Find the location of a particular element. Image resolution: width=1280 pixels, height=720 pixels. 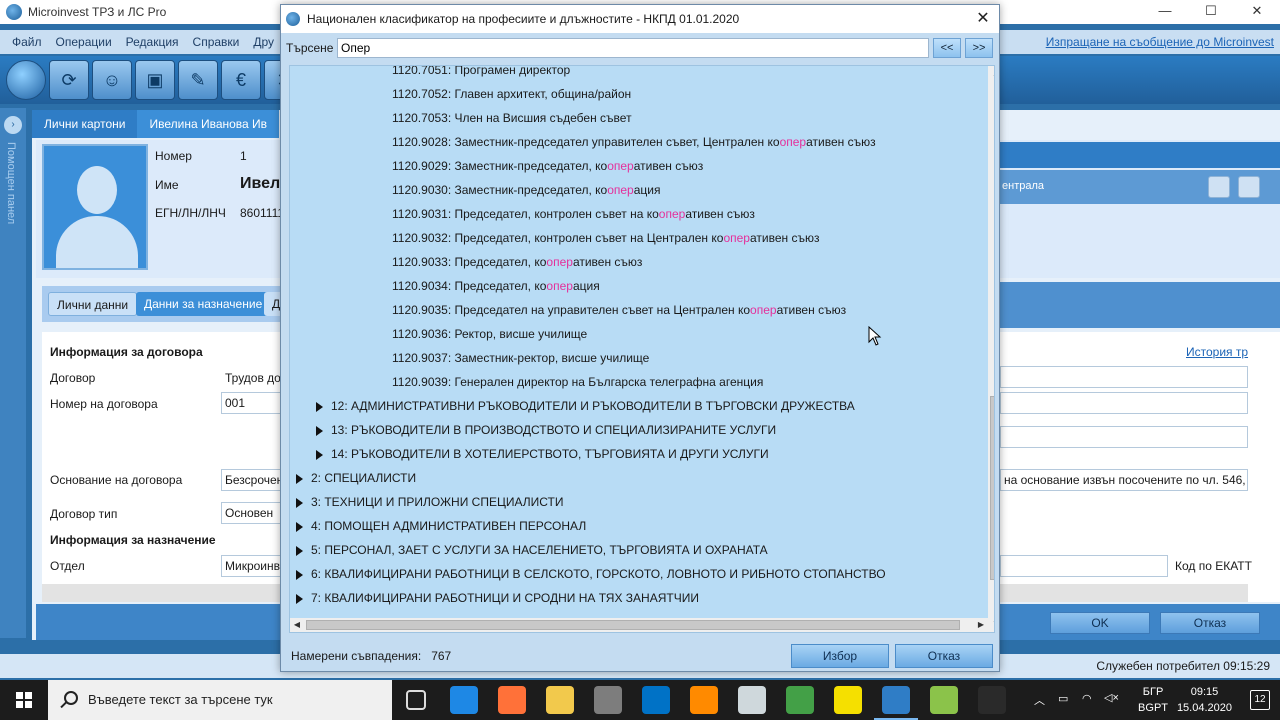

payroll-envelope-icon: € is located at coordinates (241, 80).